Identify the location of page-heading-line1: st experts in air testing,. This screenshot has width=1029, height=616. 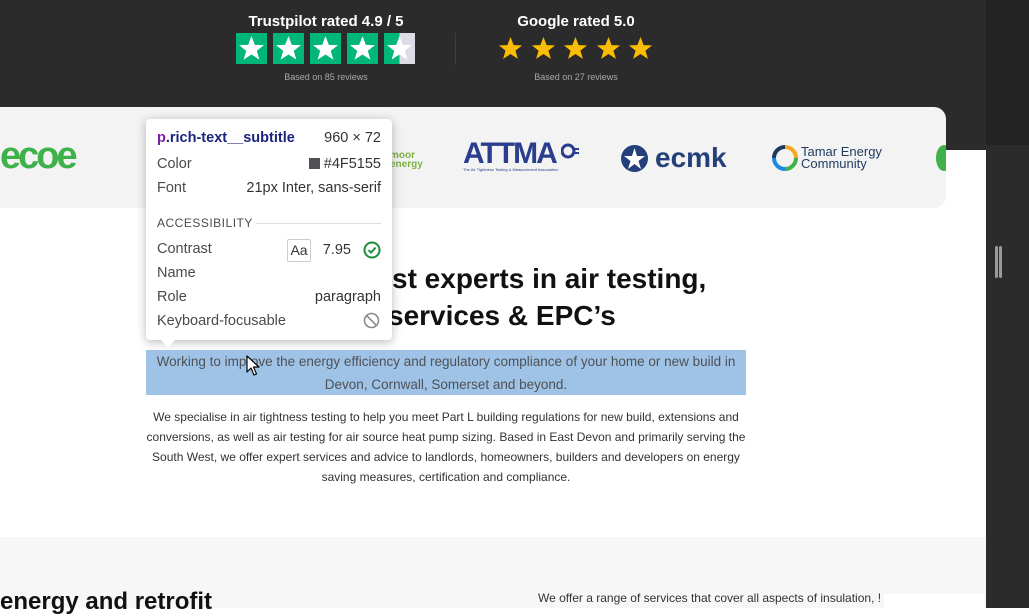
(549, 278).